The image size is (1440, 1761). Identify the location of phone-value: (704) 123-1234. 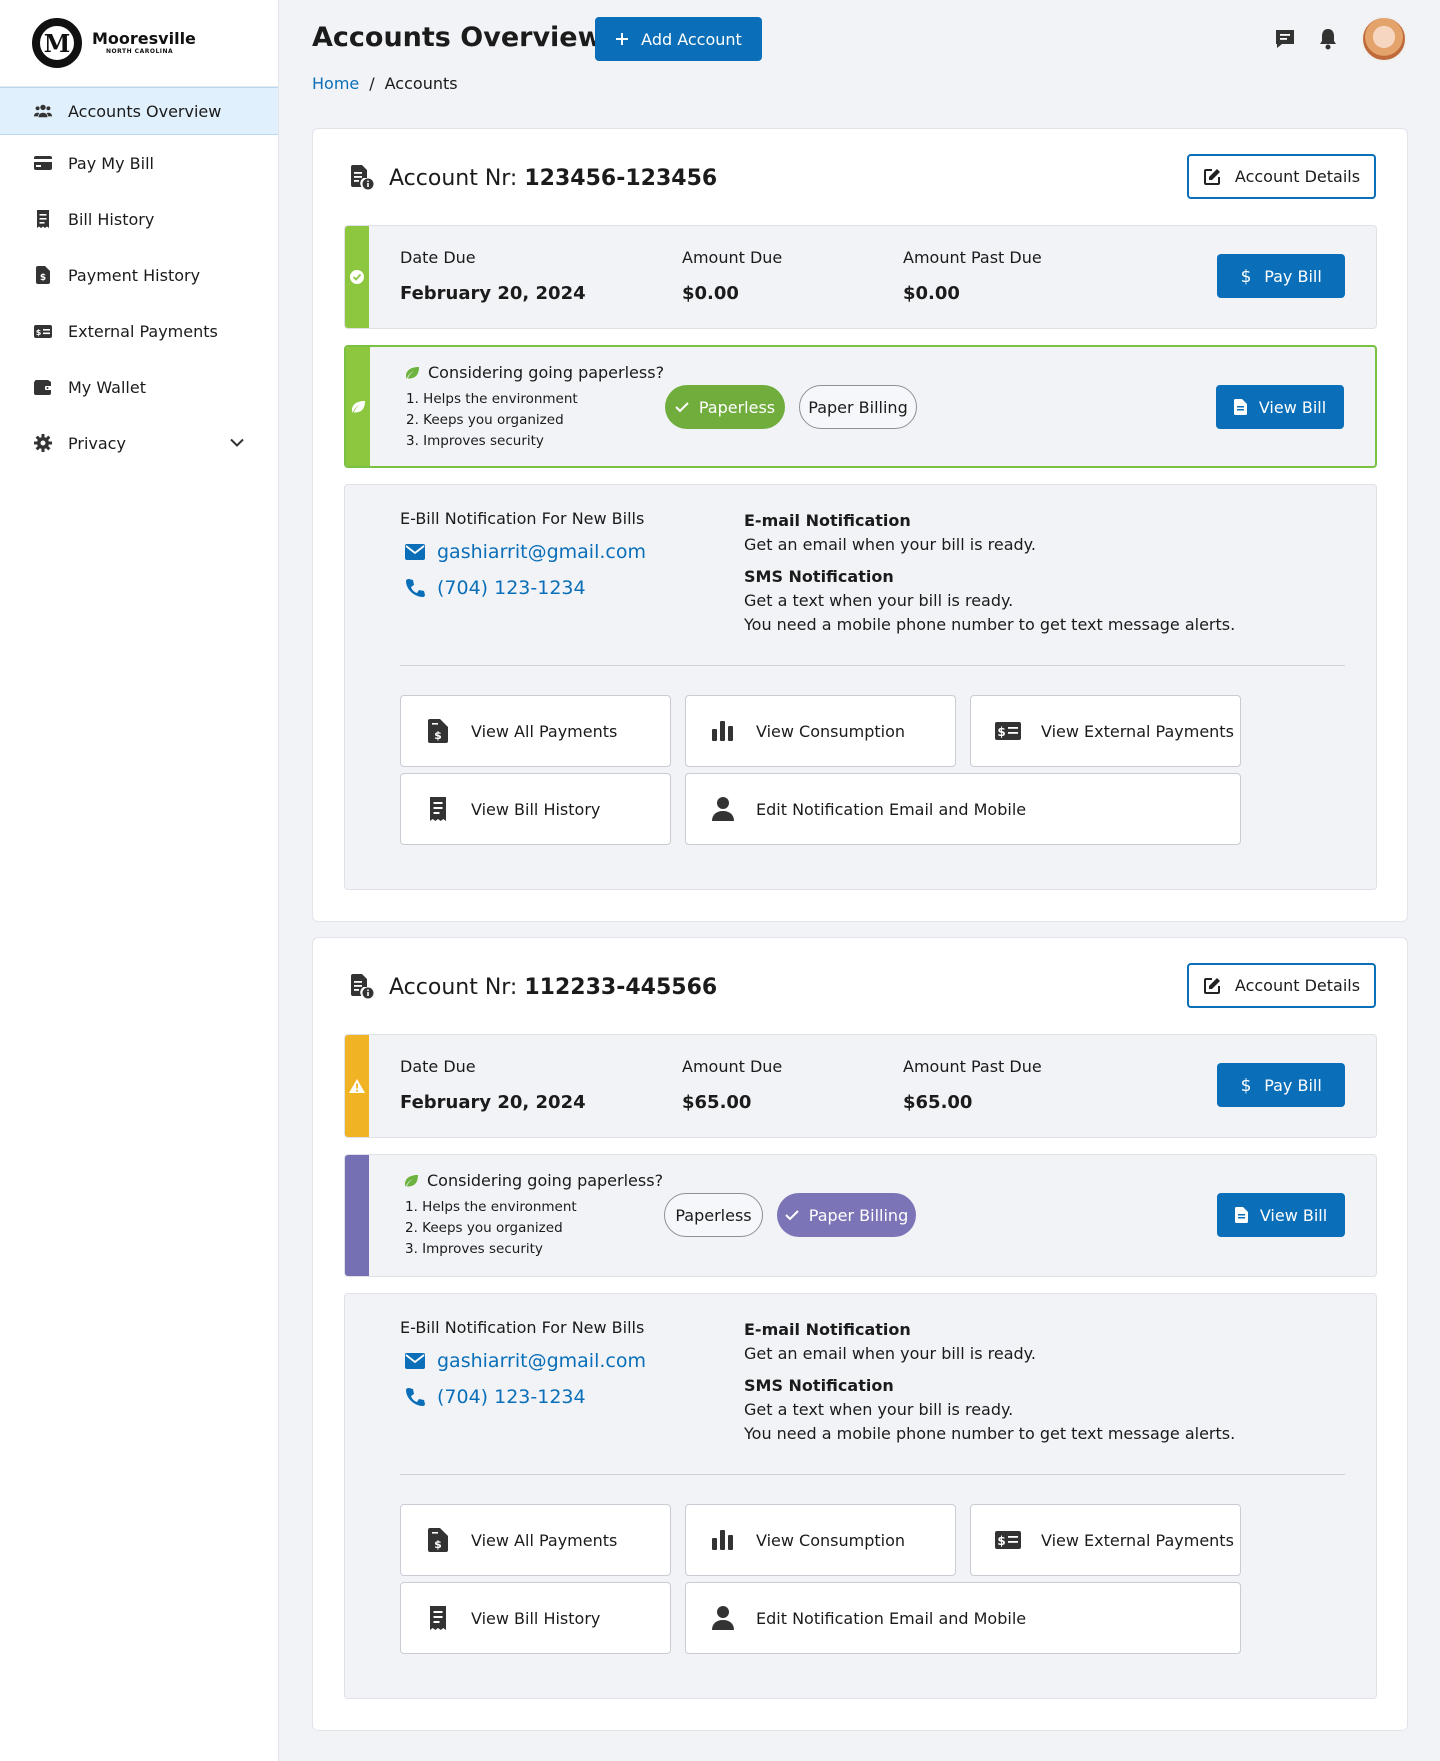
(511, 588).